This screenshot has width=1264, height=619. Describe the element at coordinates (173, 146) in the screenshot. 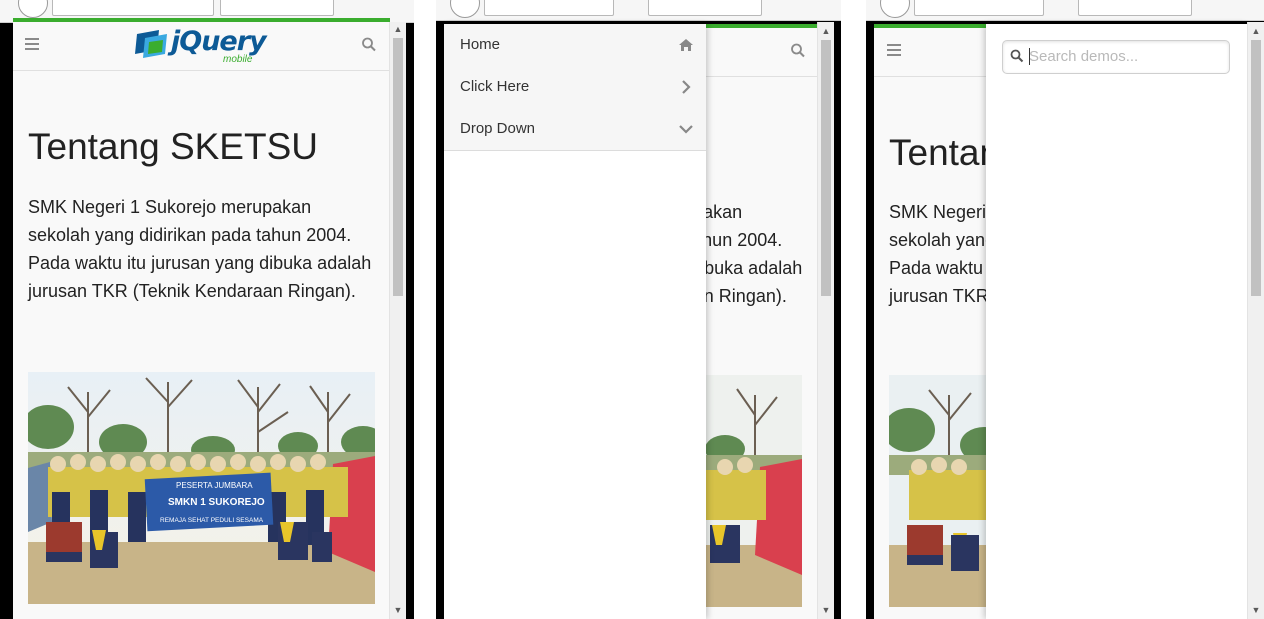

I see `page-title: Tentang SKETSU` at that location.